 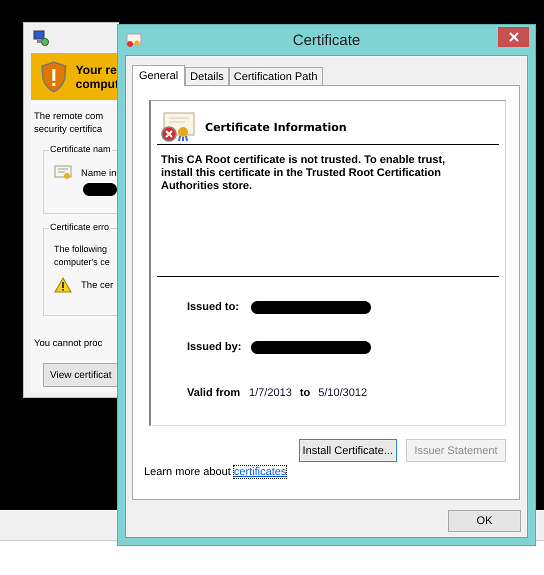 What do you see at coordinates (178, 127) in the screenshot?
I see `certificate-error-icon` at bounding box center [178, 127].